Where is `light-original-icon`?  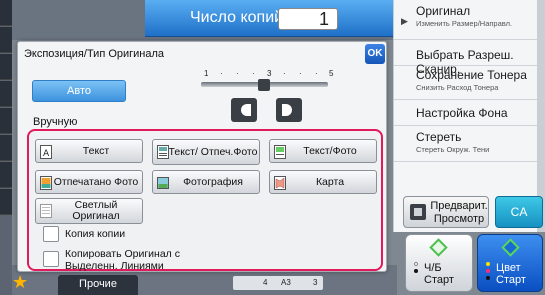 light-original-icon is located at coordinates (46, 211).